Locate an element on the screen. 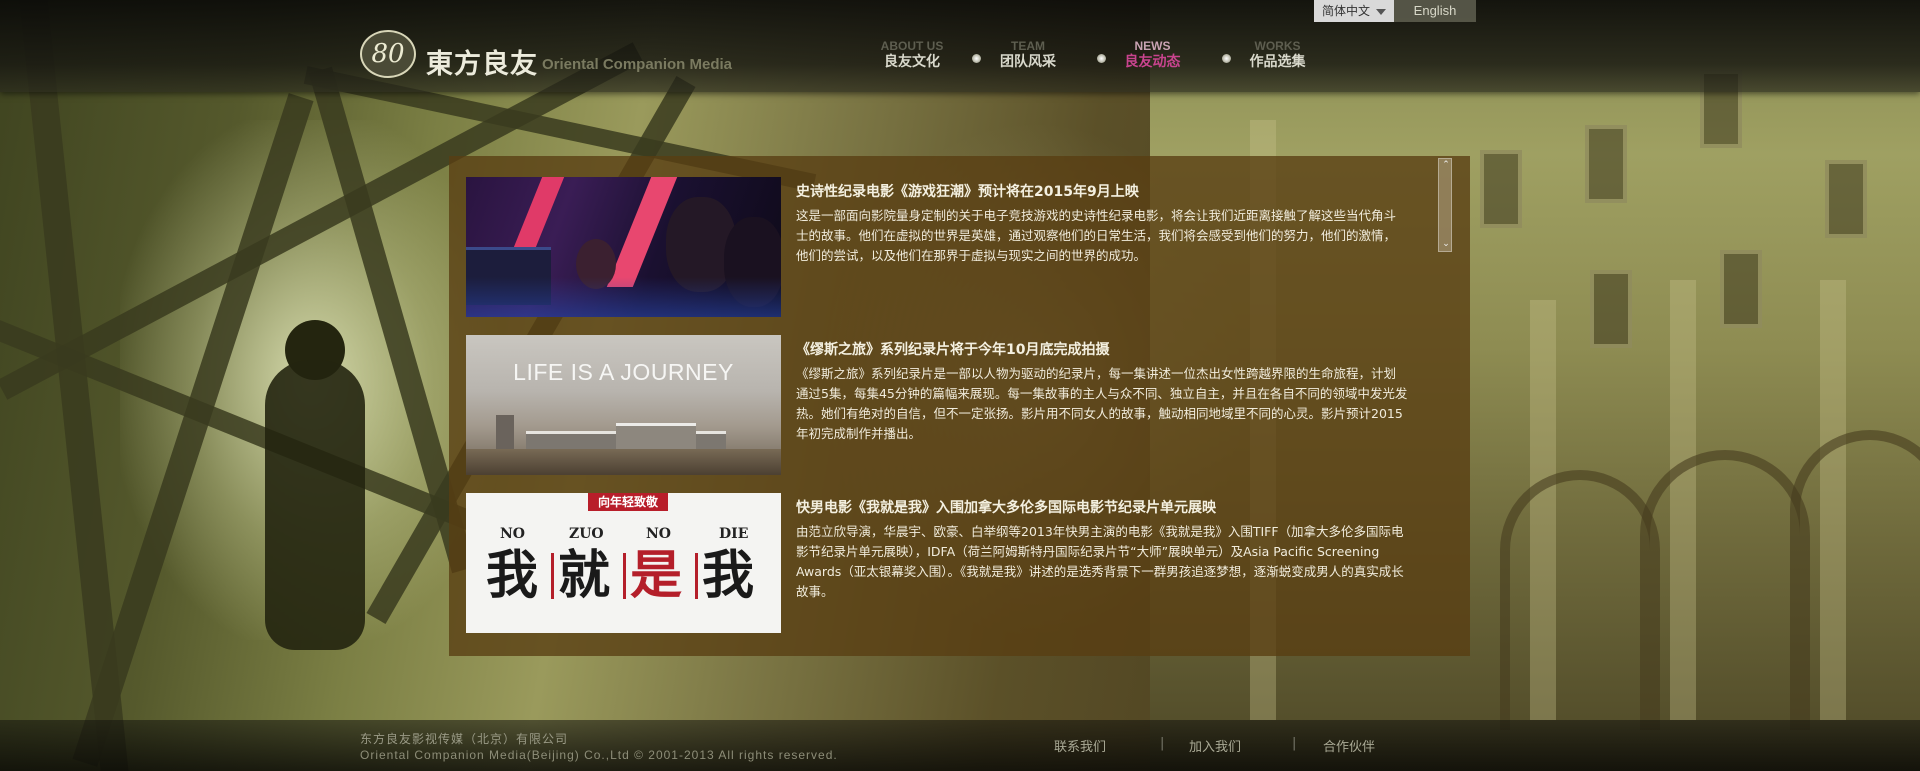  silhouette-figure is located at coordinates (315, 505).